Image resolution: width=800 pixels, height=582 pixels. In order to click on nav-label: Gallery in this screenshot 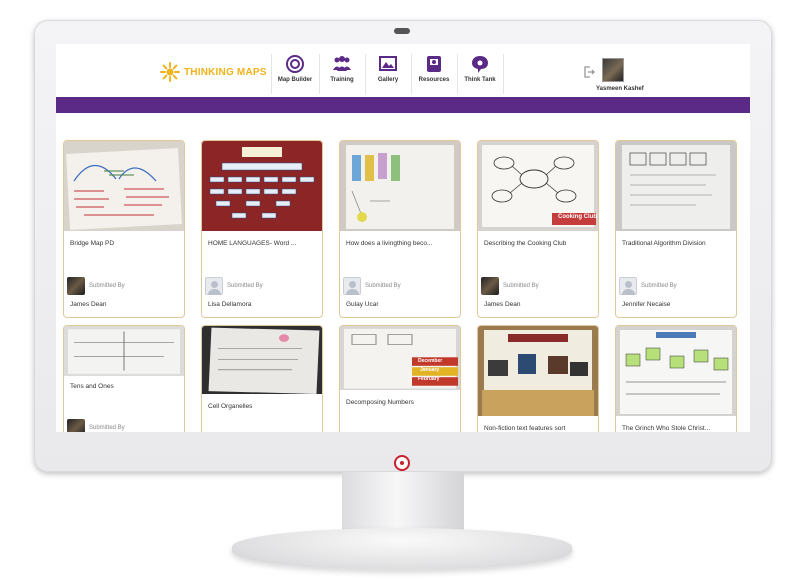, I will do `click(388, 80)`.